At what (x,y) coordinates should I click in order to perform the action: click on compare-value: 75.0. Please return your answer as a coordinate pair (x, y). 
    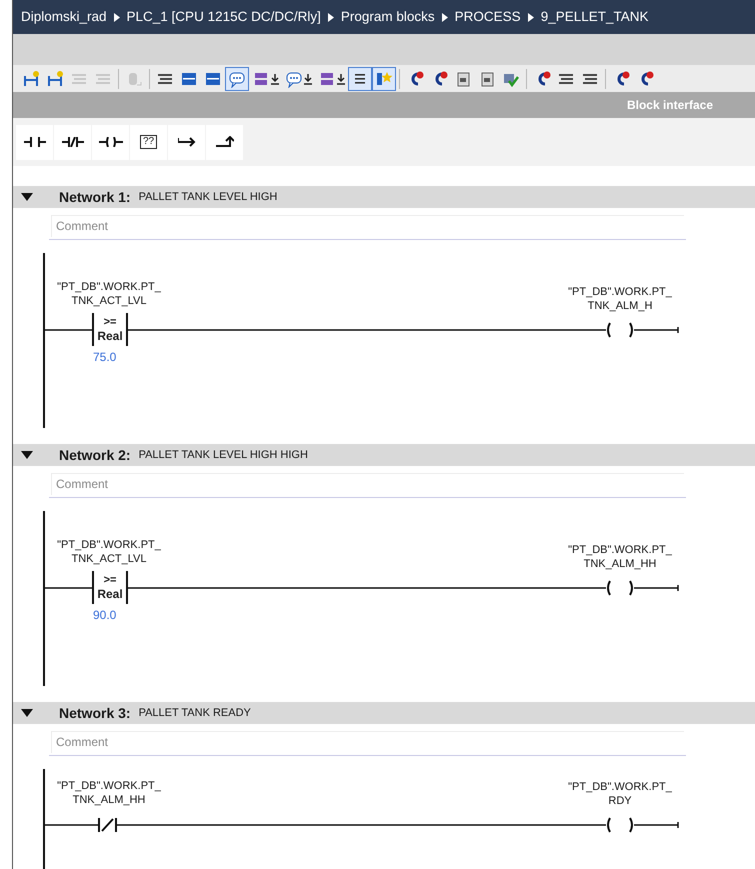
    Looking at the image, I should click on (104, 357).